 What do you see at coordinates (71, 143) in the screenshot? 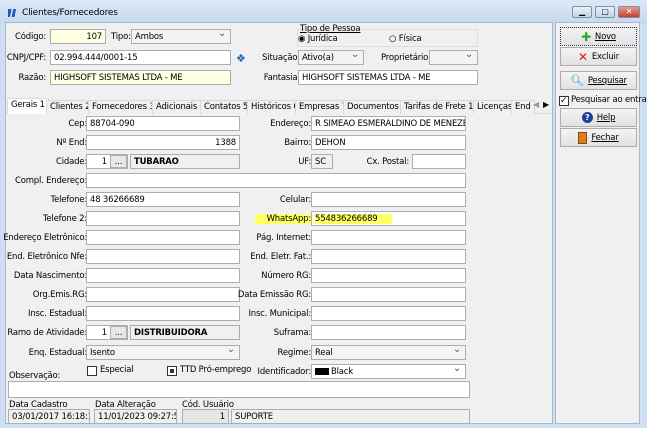
I see `num-label: Nº End:` at bounding box center [71, 143].